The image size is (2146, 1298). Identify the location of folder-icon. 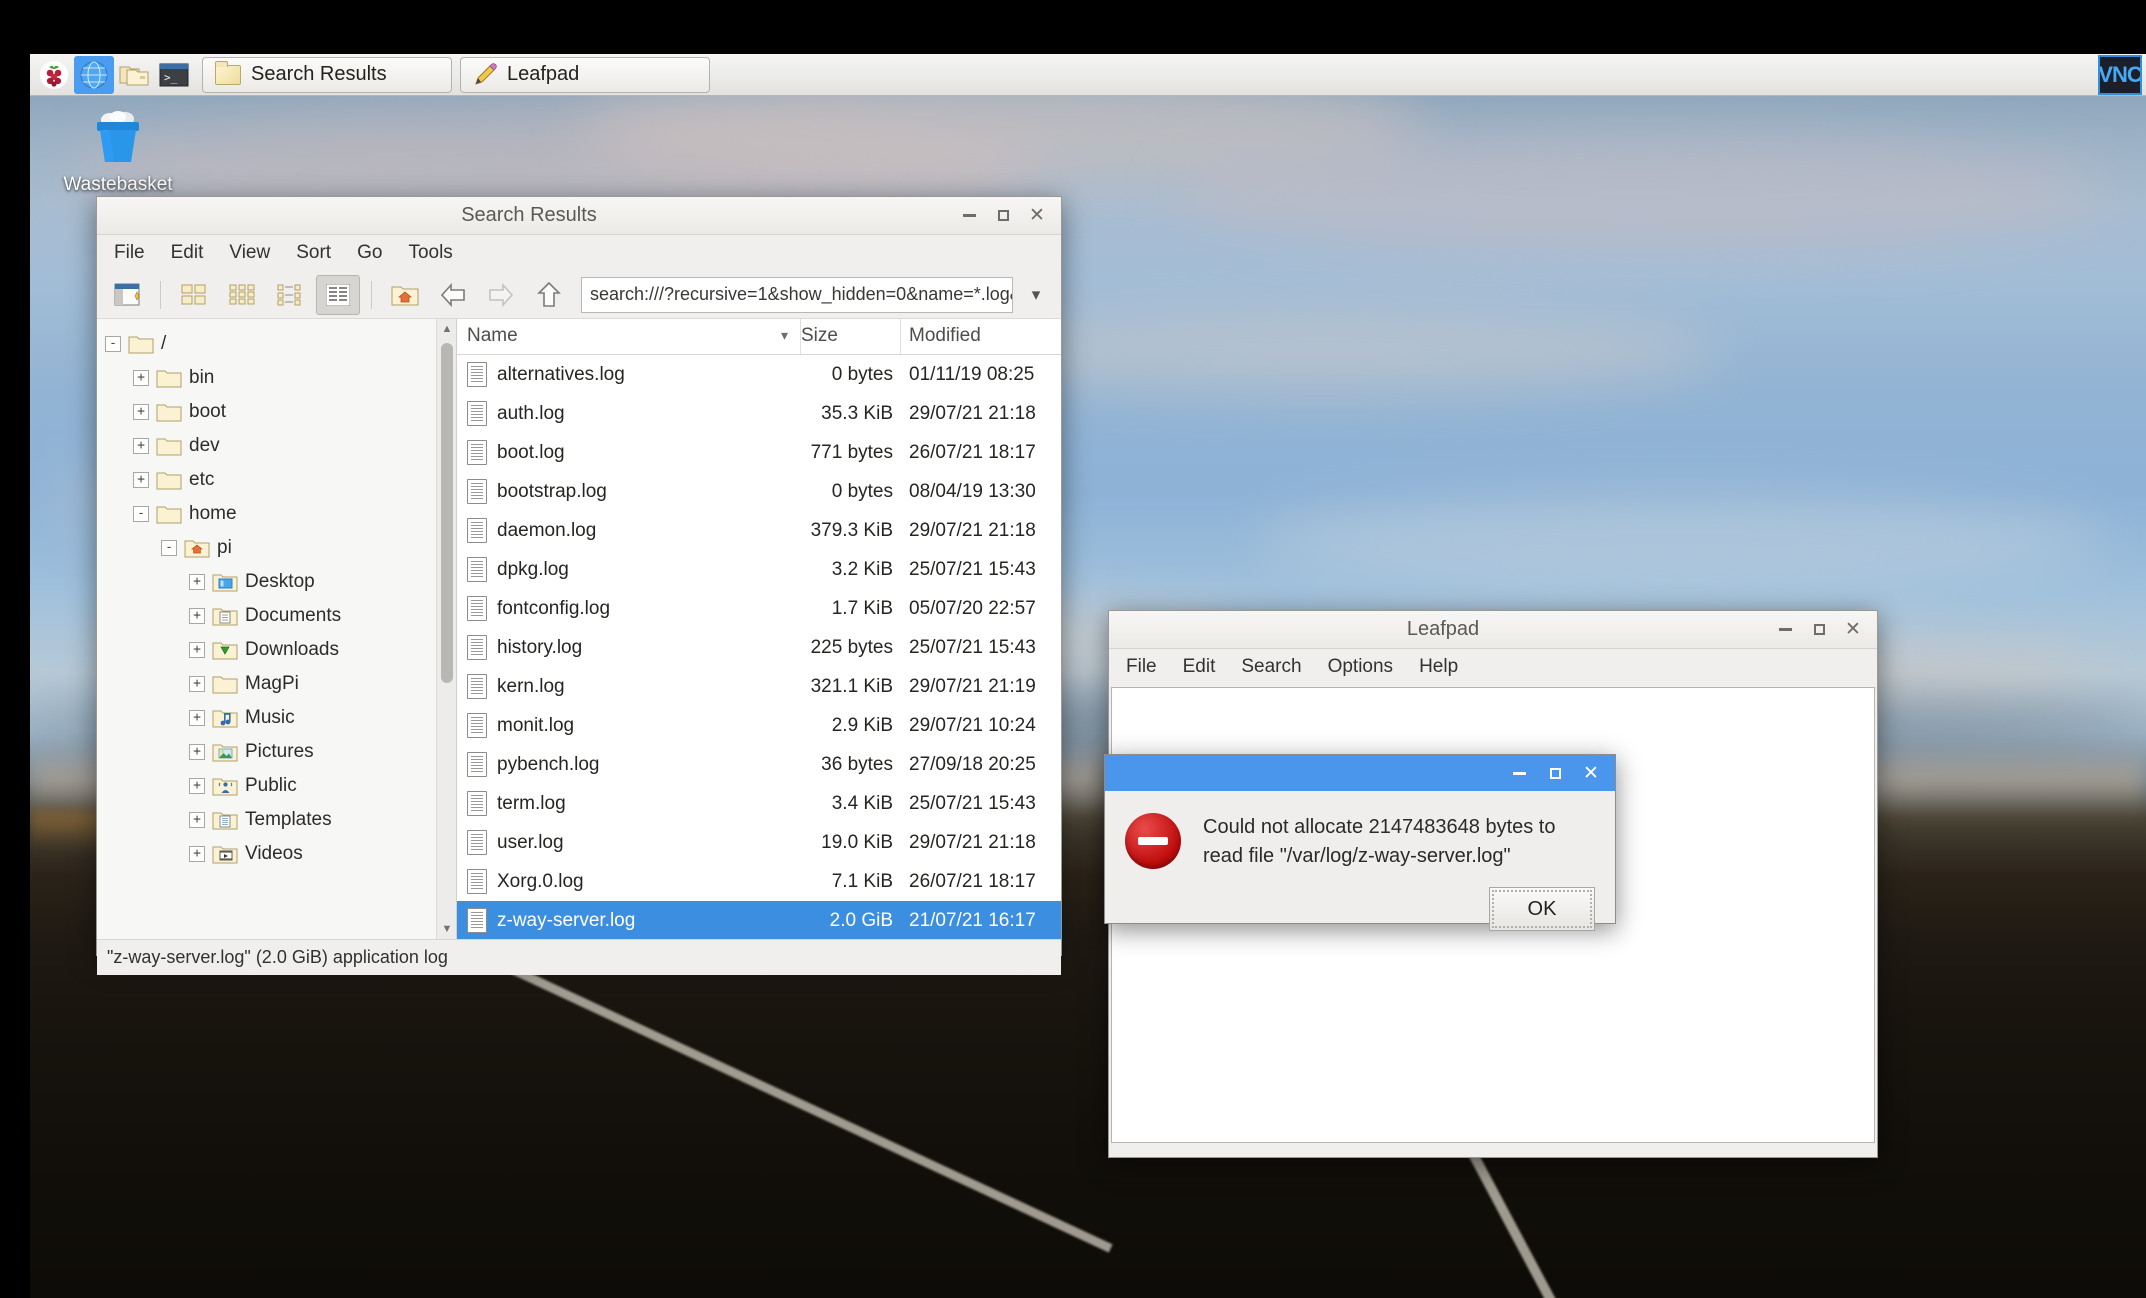
(169, 514).